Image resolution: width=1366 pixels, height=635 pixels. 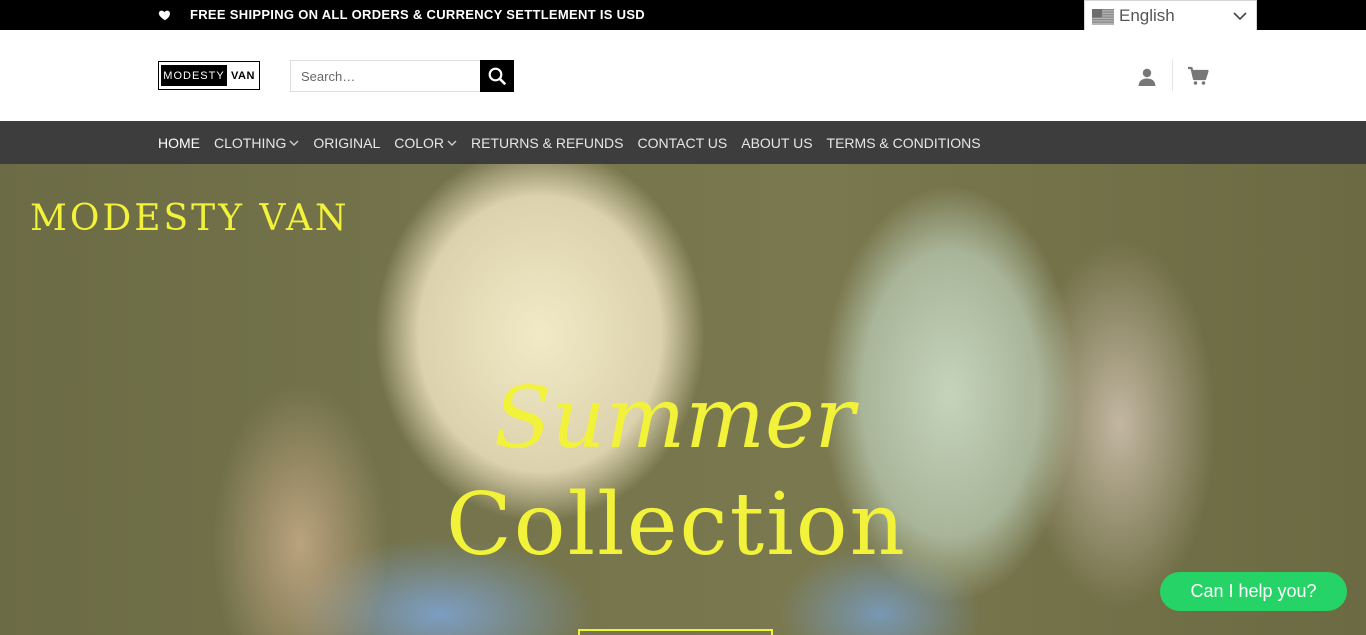 I want to click on logo-text-left: MODESTY, so click(x=194, y=75).